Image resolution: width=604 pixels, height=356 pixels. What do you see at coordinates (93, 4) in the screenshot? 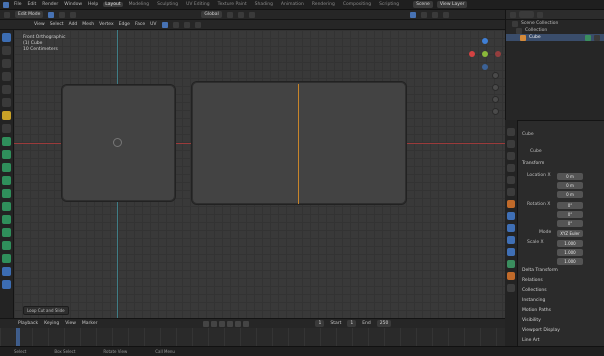
I see `menu-help: Help` at bounding box center [93, 4].